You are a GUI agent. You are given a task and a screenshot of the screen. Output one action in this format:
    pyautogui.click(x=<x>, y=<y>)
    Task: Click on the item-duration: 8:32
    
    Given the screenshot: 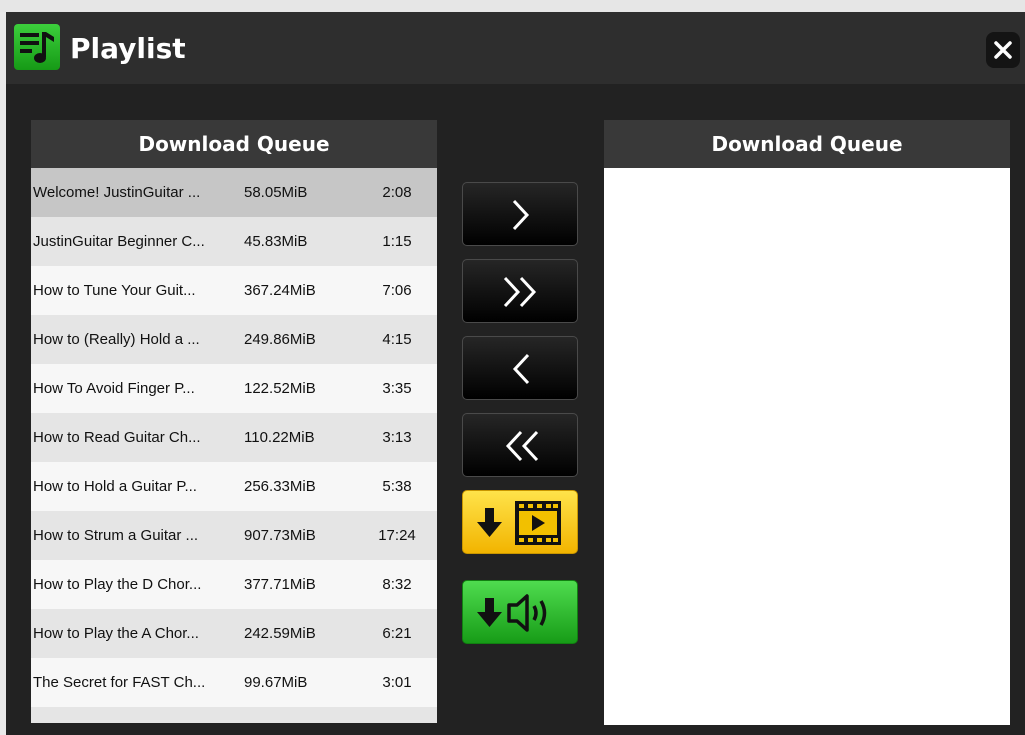 What is the action you would take?
    pyautogui.click(x=397, y=584)
    